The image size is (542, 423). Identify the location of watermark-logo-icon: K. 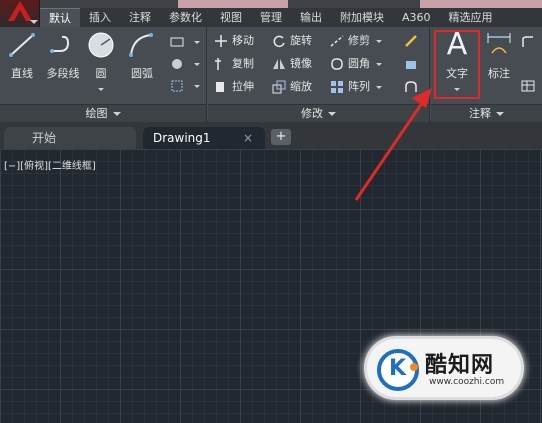
(398, 370).